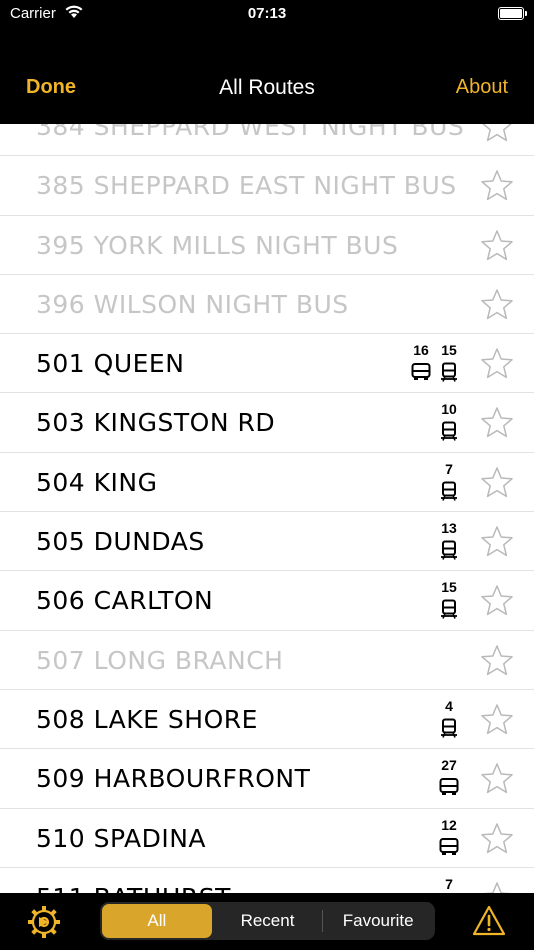 Image resolution: width=534 pixels, height=950 pixels. What do you see at coordinates (435, 362) in the screenshot?
I see `vehicle-counts: 16 15` at bounding box center [435, 362].